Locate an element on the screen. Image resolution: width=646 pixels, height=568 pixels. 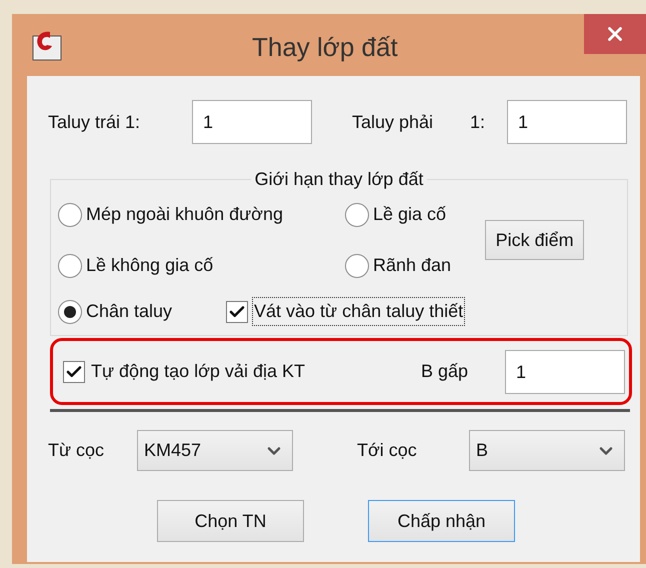
radio-label: Lề không gia cố is located at coordinates (150, 265).